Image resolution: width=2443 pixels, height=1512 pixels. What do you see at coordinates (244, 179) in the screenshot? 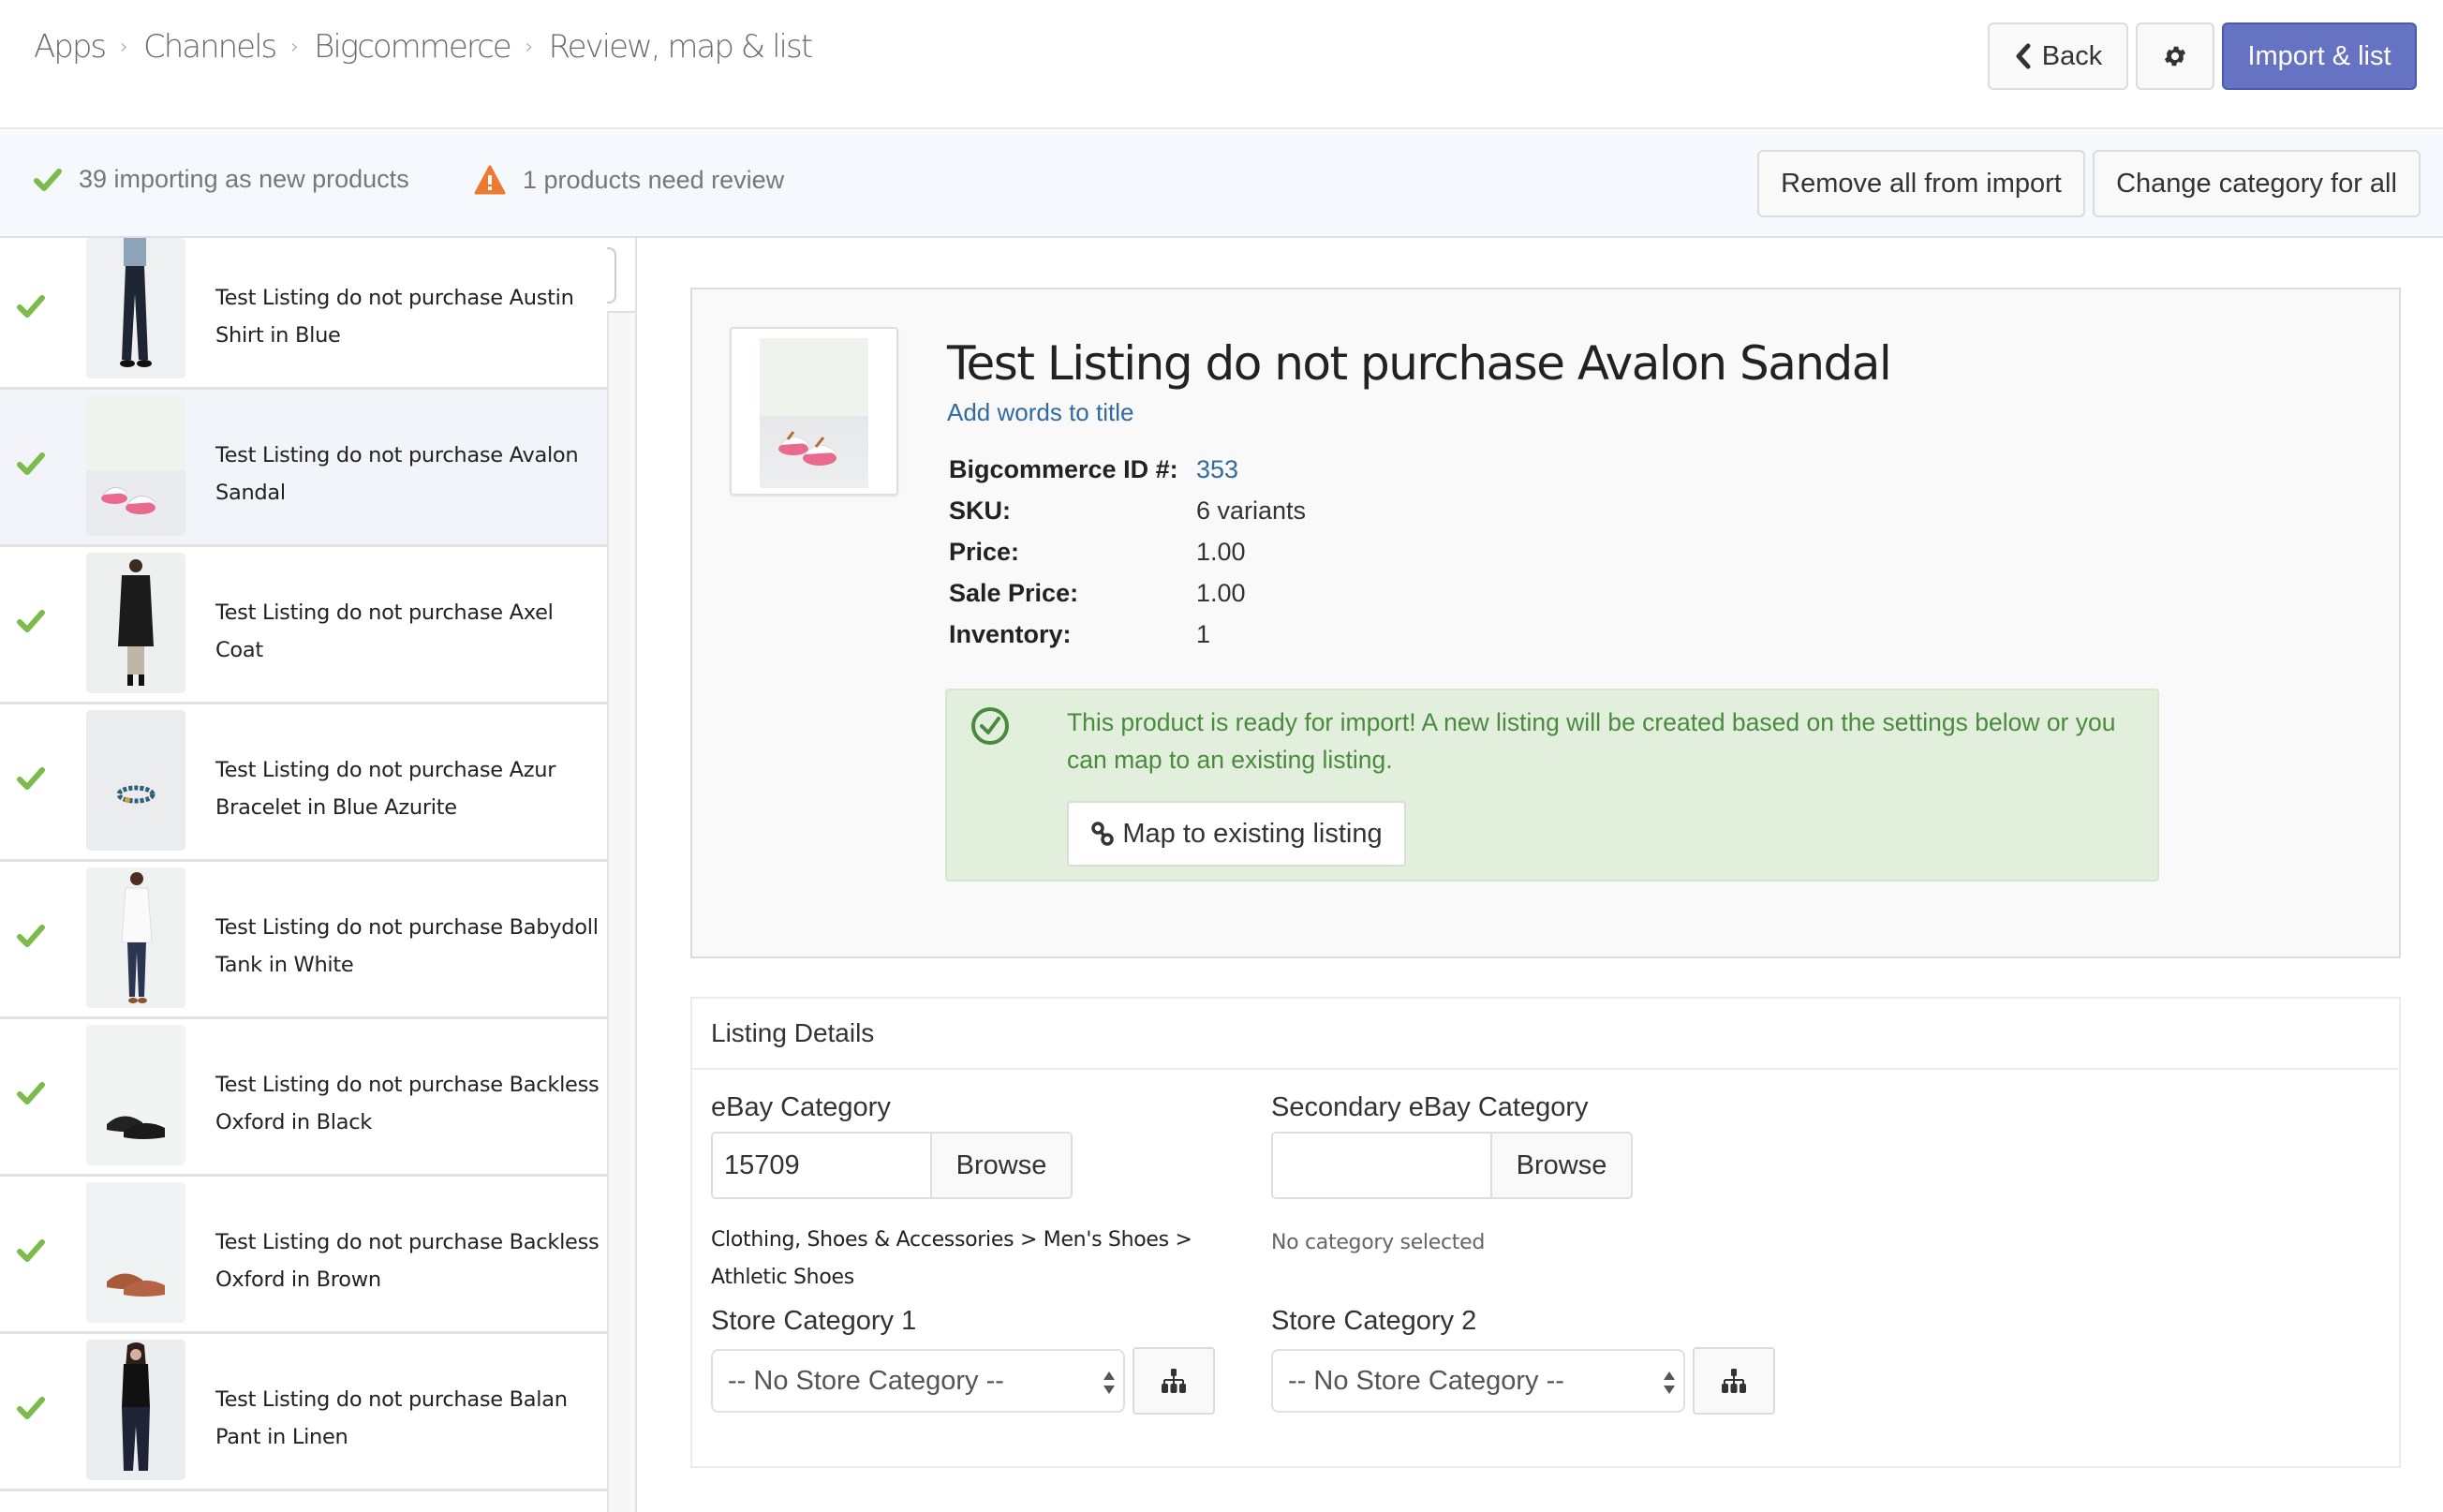
I see `importing-text: 39 importing as new products` at bounding box center [244, 179].